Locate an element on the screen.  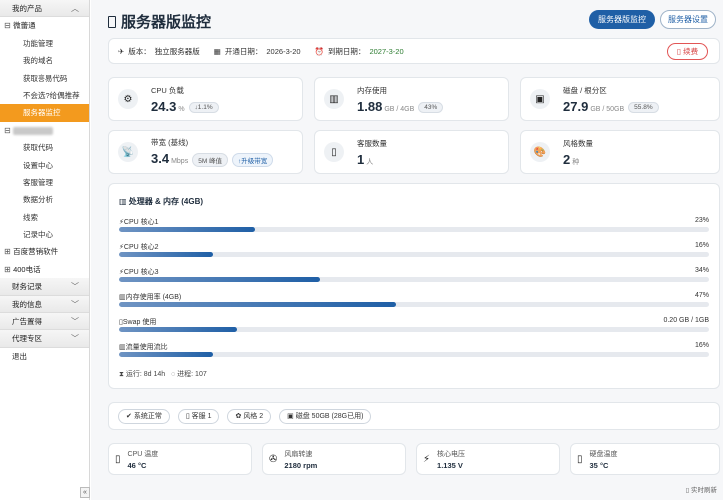
check-icon: ✔ is located at coordinates (129, 416).